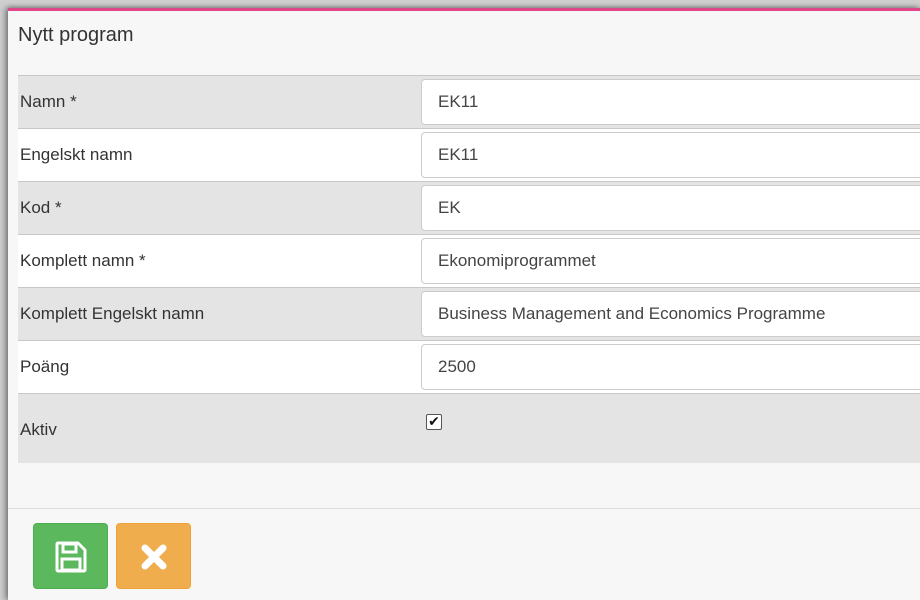 The image size is (920, 600). Describe the element at coordinates (434, 422) in the screenshot. I see `aktiv-checkbox: ✔` at that location.